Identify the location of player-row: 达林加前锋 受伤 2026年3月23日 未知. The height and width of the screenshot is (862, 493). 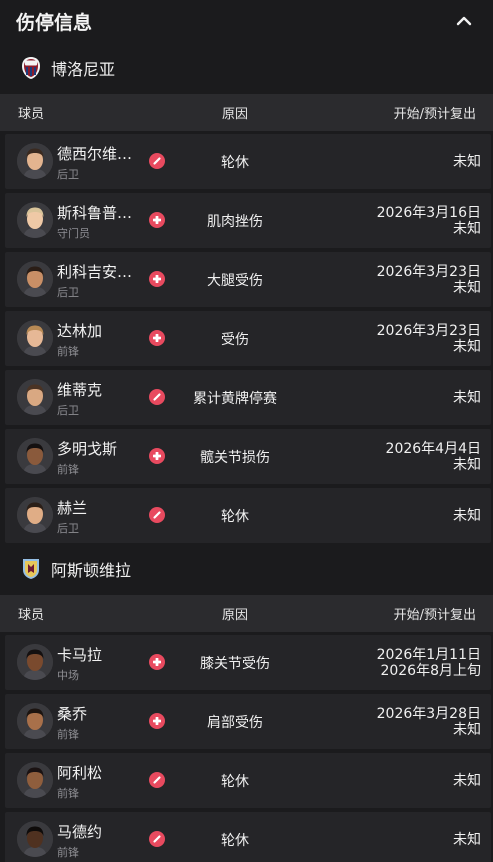
(248, 338).